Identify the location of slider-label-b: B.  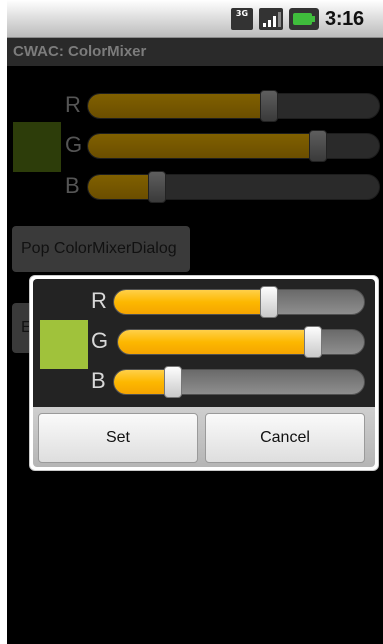
(72, 185).